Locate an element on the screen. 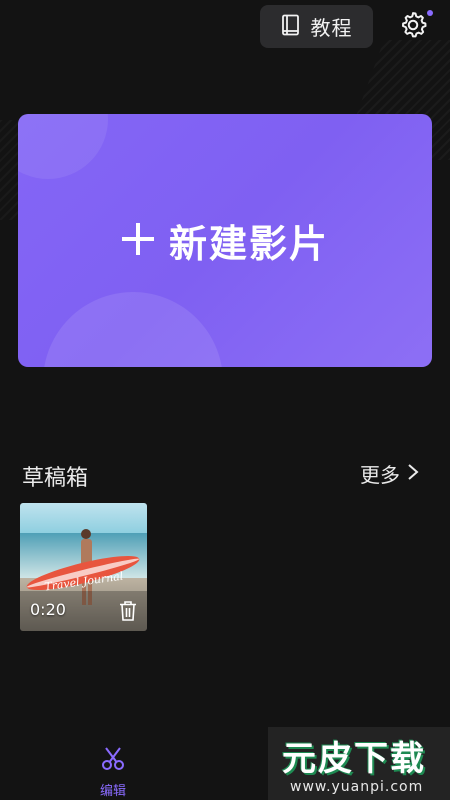 The image size is (450, 800). watermark-url: www.yuanpi.com is located at coordinates (357, 787).